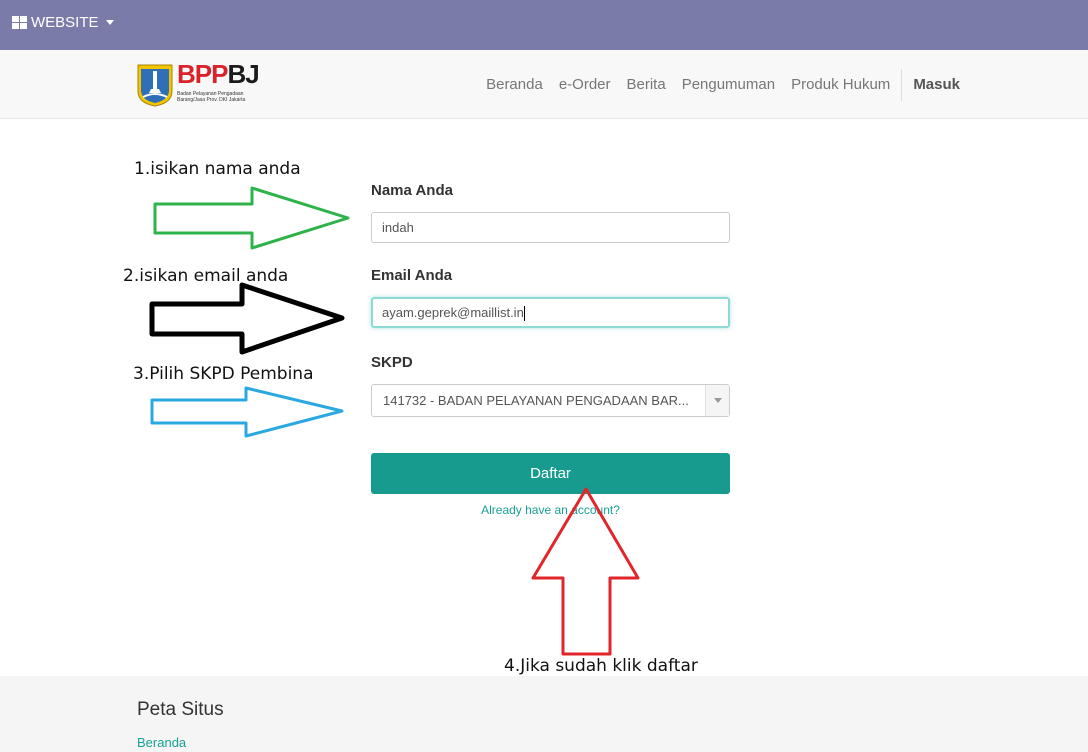 This screenshot has width=1088, height=752. I want to click on website-menu-button: WEBSITE, so click(63, 22).